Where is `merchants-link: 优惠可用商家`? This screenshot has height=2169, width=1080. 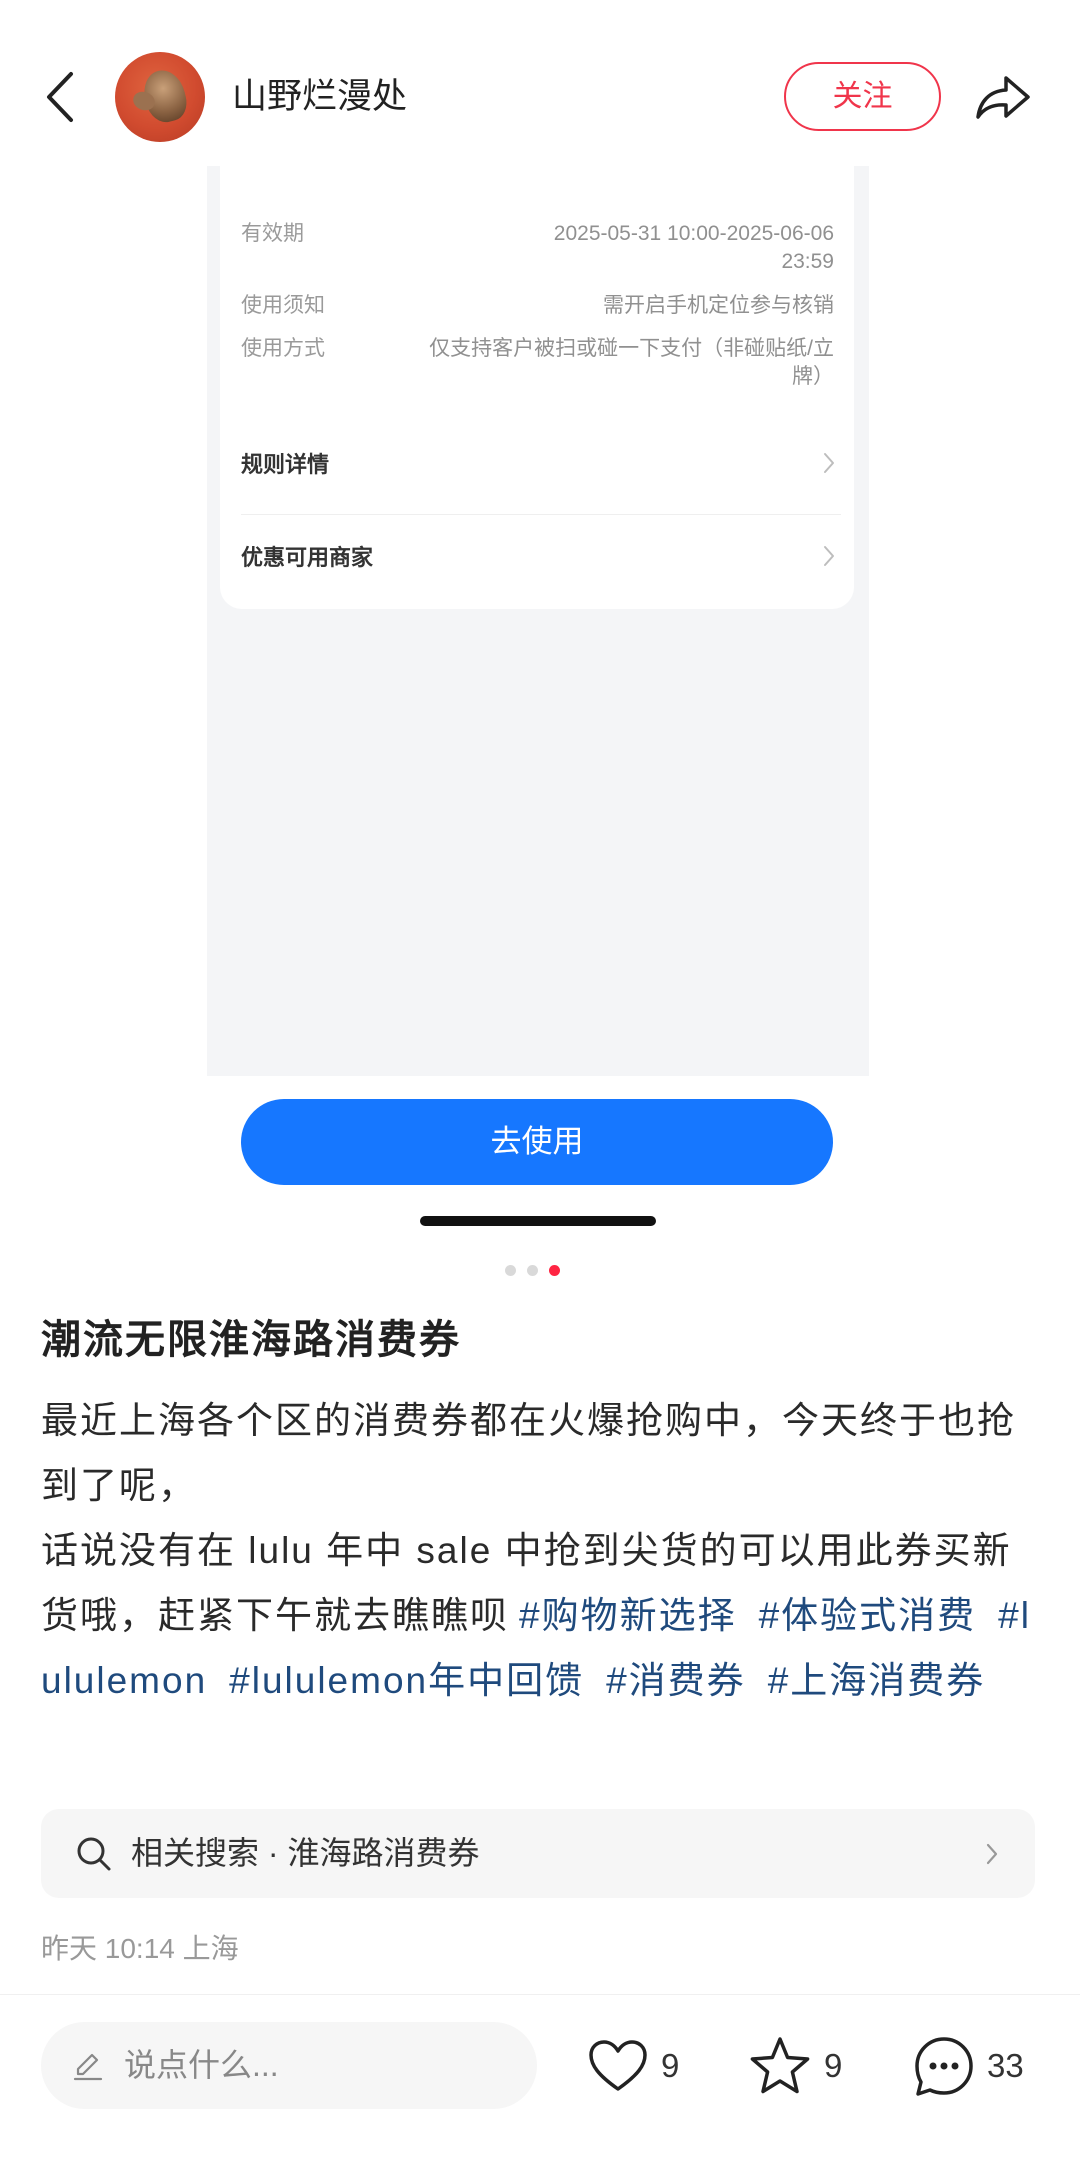 merchants-link: 优惠可用商家 is located at coordinates (538, 556).